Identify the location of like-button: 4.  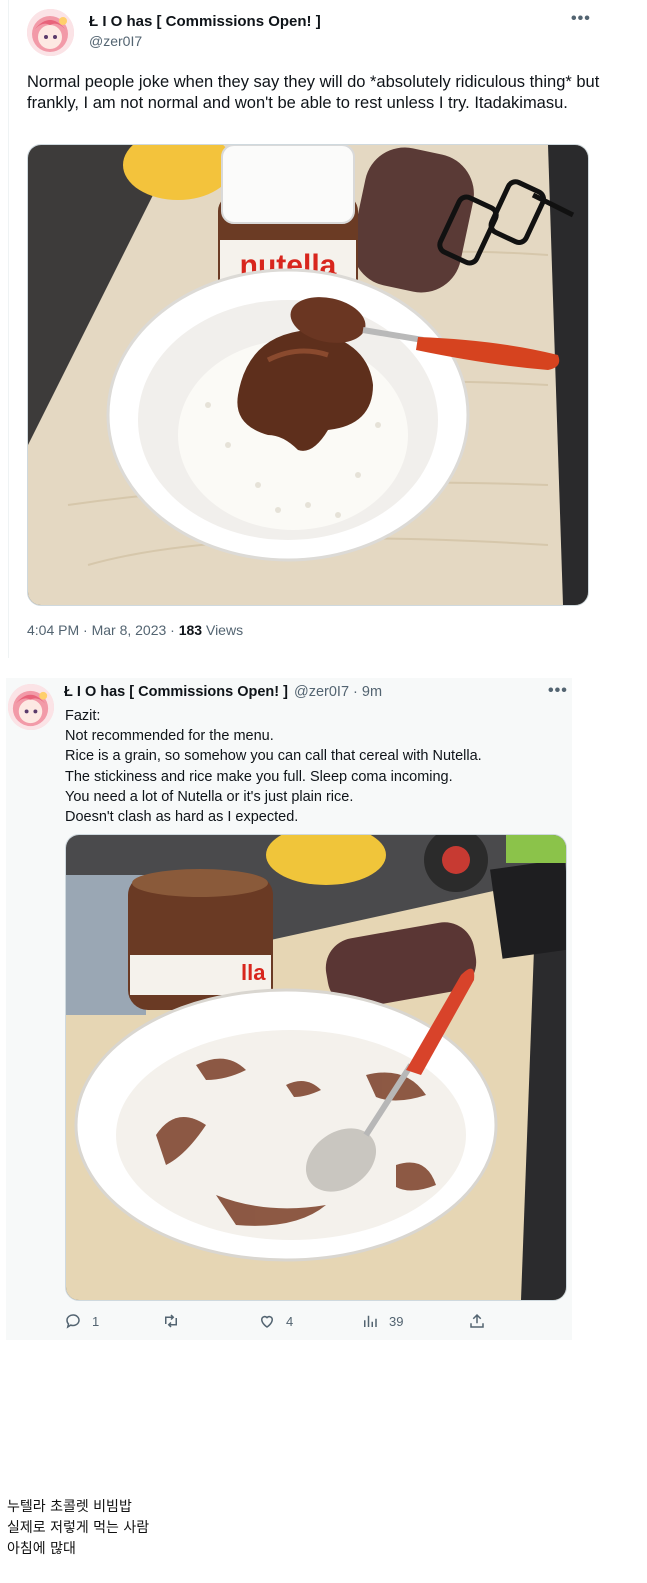
(275, 1321).